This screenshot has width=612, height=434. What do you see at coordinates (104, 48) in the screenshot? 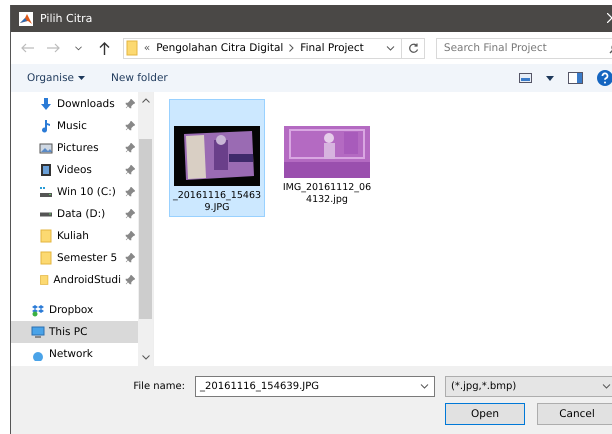
I see `up-arrow-icon` at bounding box center [104, 48].